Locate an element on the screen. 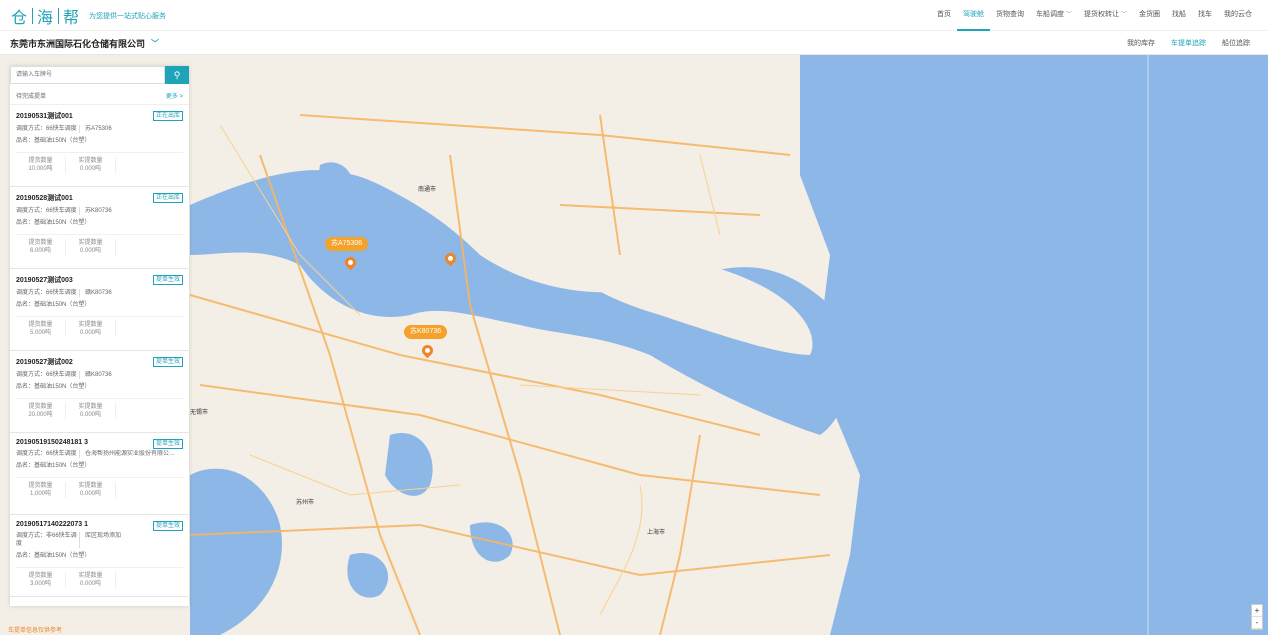  dispatch-mode: 调度方式：非66快车调度 is located at coordinates (48, 540).